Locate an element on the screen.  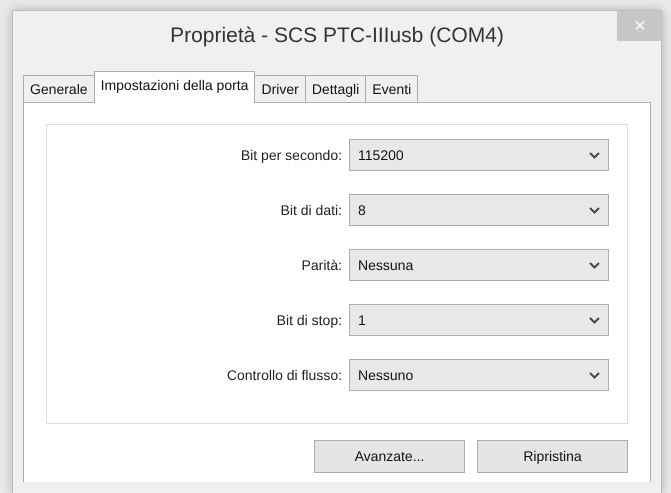
dropdown: 115200 is located at coordinates (479, 155).